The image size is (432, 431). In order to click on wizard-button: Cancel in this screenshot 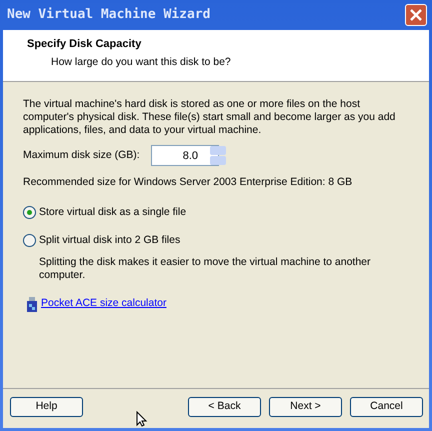, I will do `click(386, 406)`.